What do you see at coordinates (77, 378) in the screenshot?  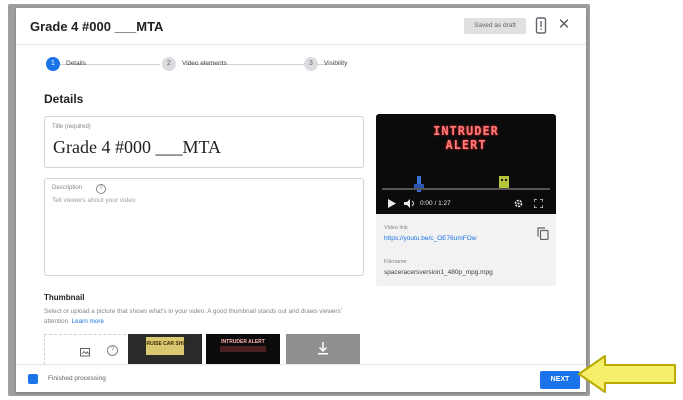 I see `processing-status: Finished processing` at bounding box center [77, 378].